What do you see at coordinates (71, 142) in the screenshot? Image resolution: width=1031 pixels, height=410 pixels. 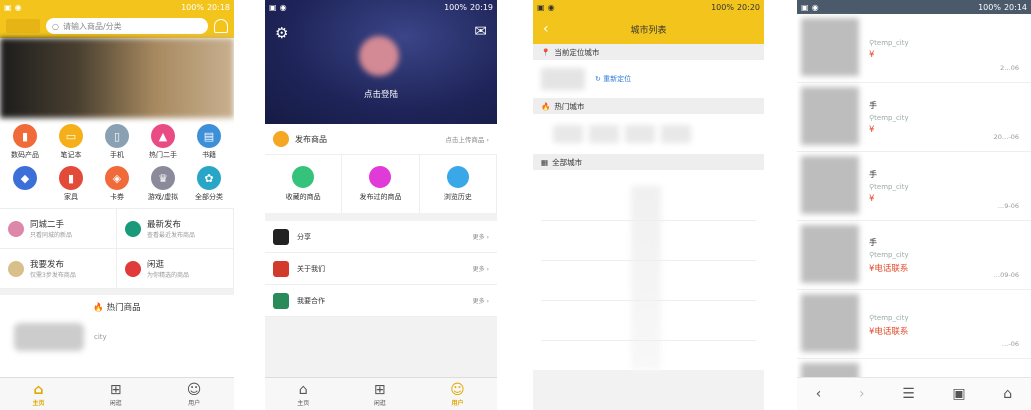 I see `category-item: ▭ 笔记本` at bounding box center [71, 142].